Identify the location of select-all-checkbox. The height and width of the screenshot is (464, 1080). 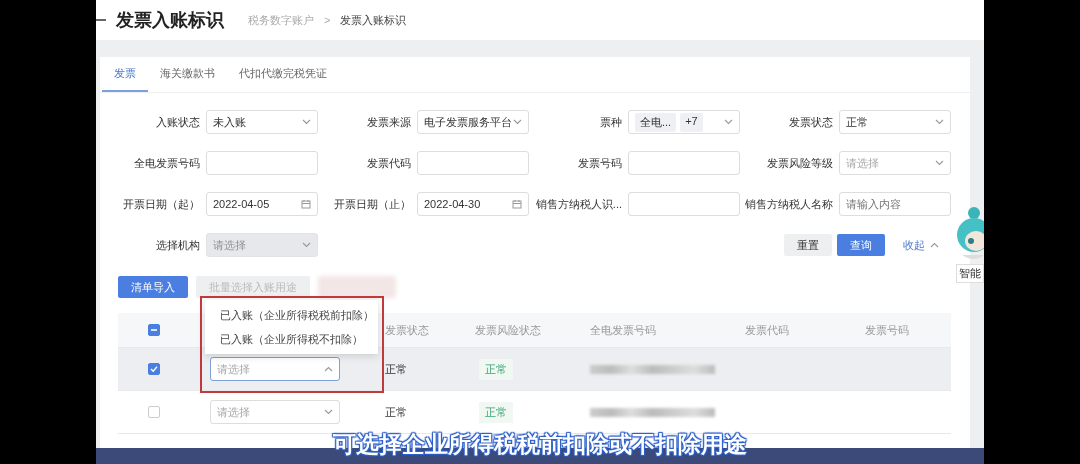
(154, 330).